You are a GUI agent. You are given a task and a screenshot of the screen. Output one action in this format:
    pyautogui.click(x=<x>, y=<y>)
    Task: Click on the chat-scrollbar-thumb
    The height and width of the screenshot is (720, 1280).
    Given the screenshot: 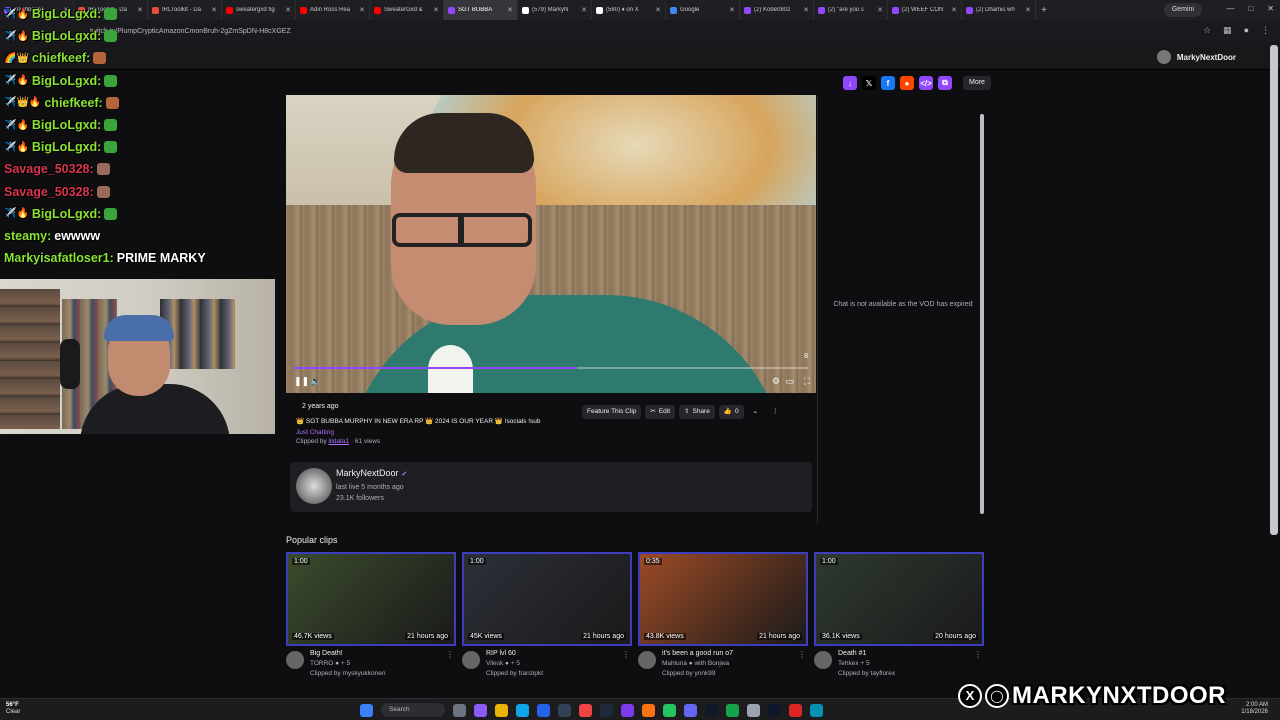 What is the action you would take?
    pyautogui.click(x=982, y=314)
    